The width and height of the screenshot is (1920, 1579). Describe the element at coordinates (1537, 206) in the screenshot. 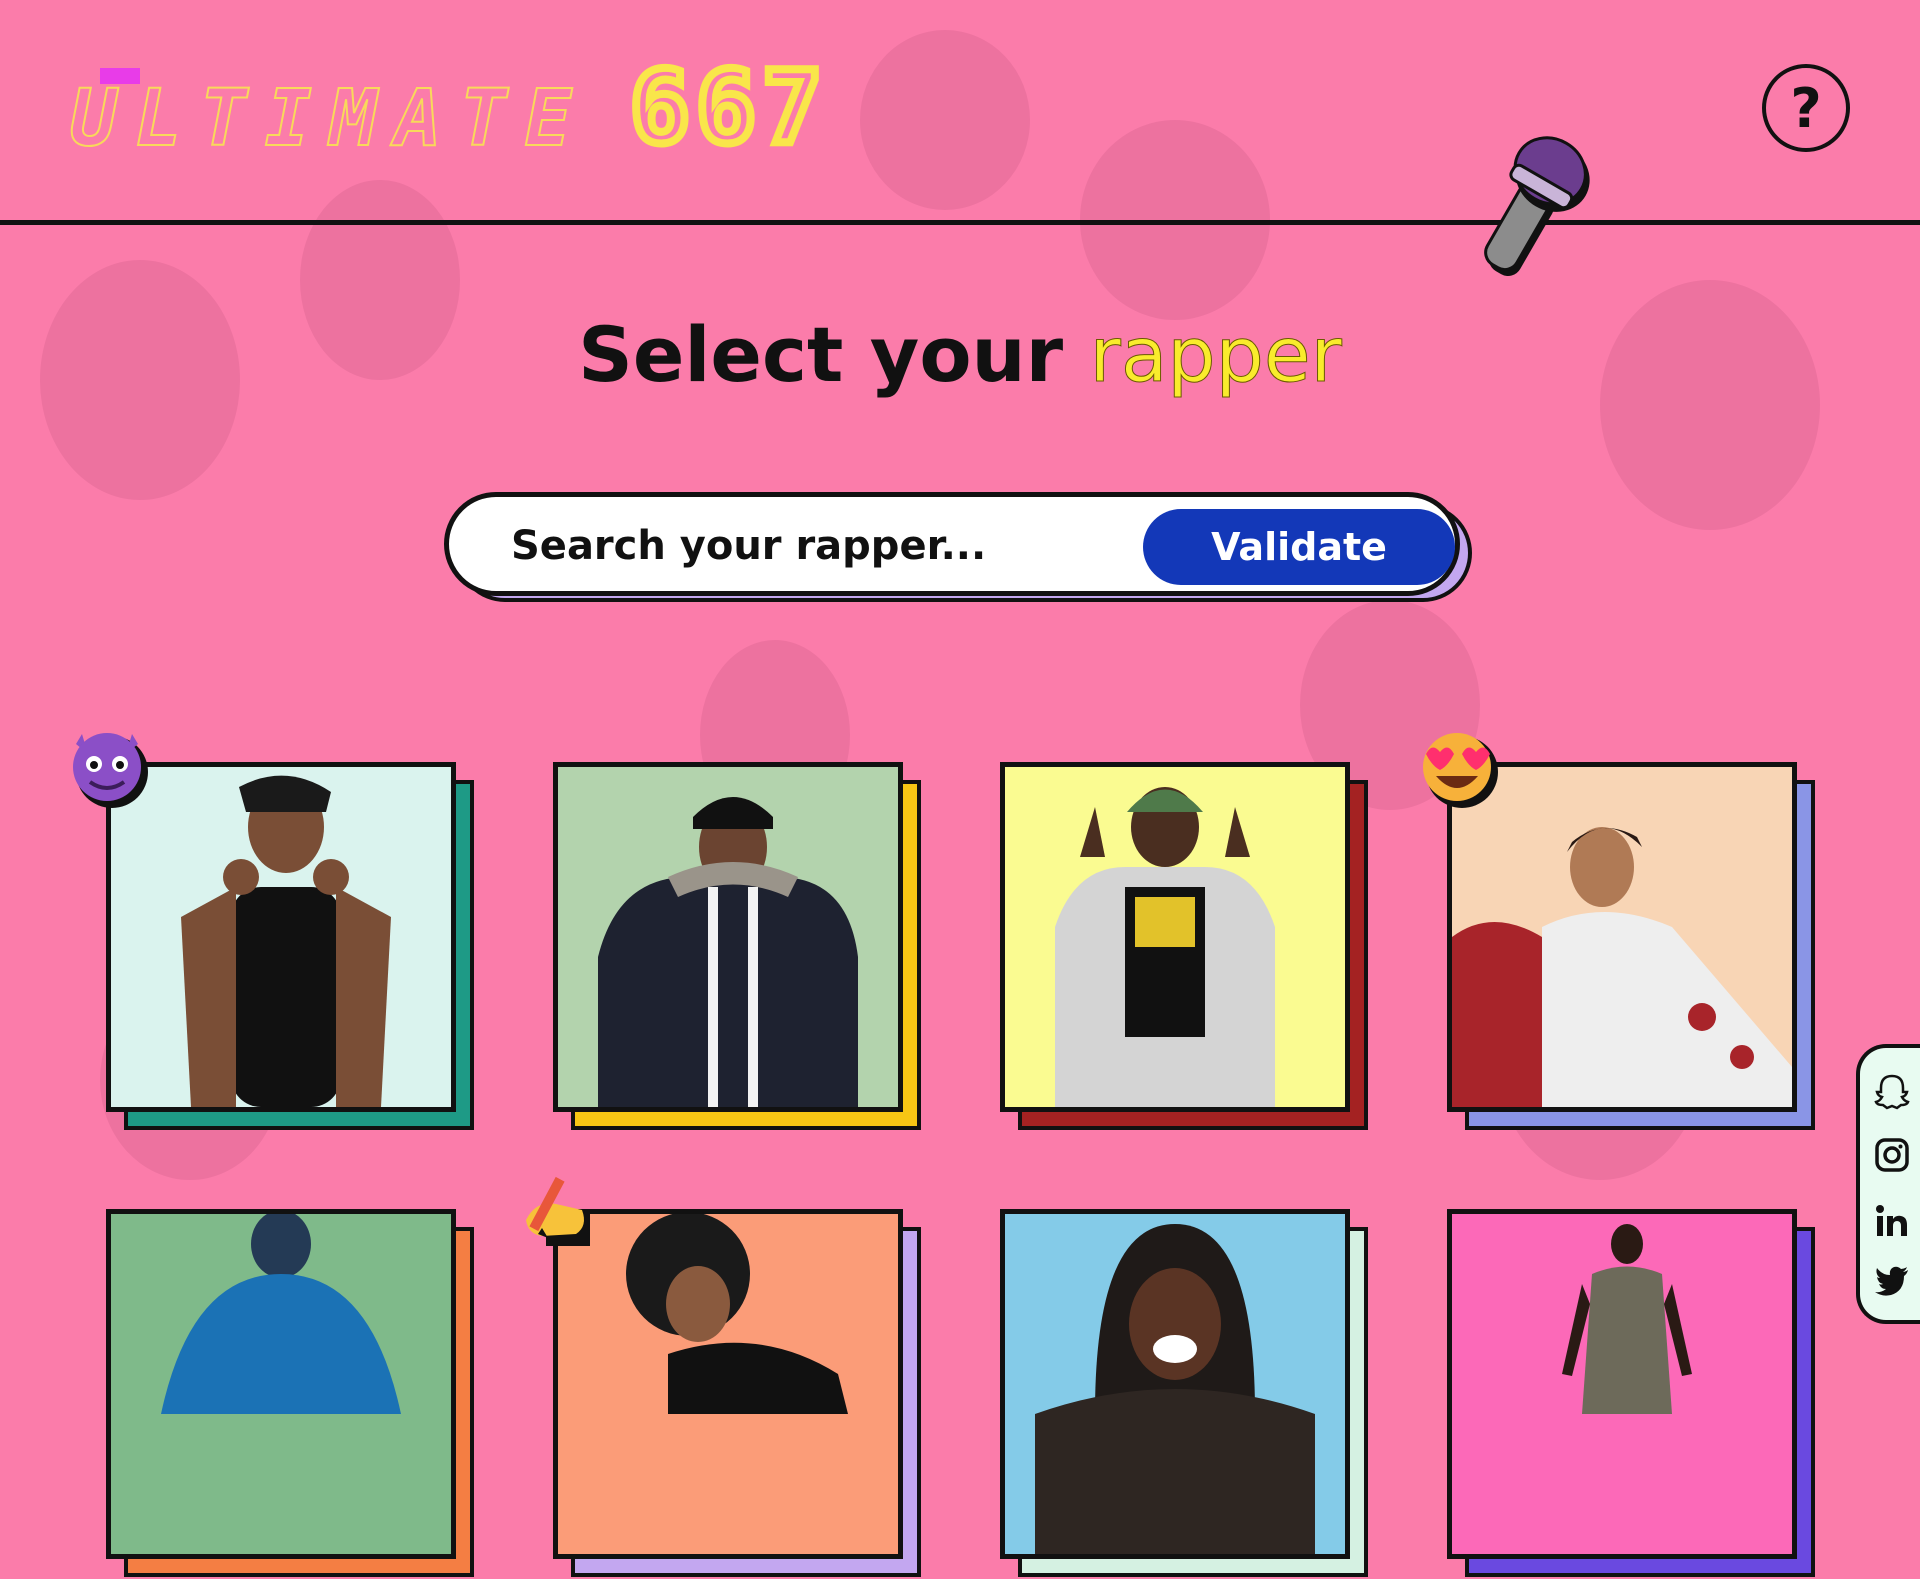

I see `microphone-icon` at that location.